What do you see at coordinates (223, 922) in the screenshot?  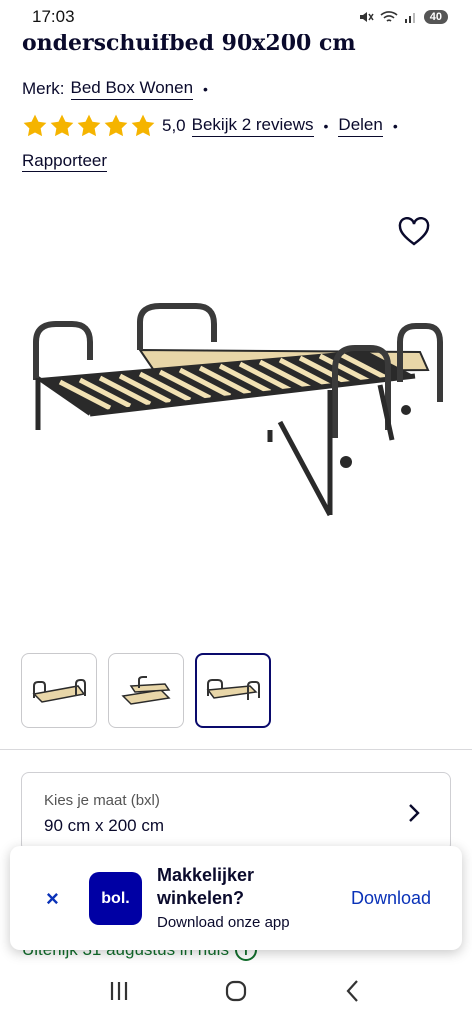 I see `banner-subtitle: Download onze app` at bounding box center [223, 922].